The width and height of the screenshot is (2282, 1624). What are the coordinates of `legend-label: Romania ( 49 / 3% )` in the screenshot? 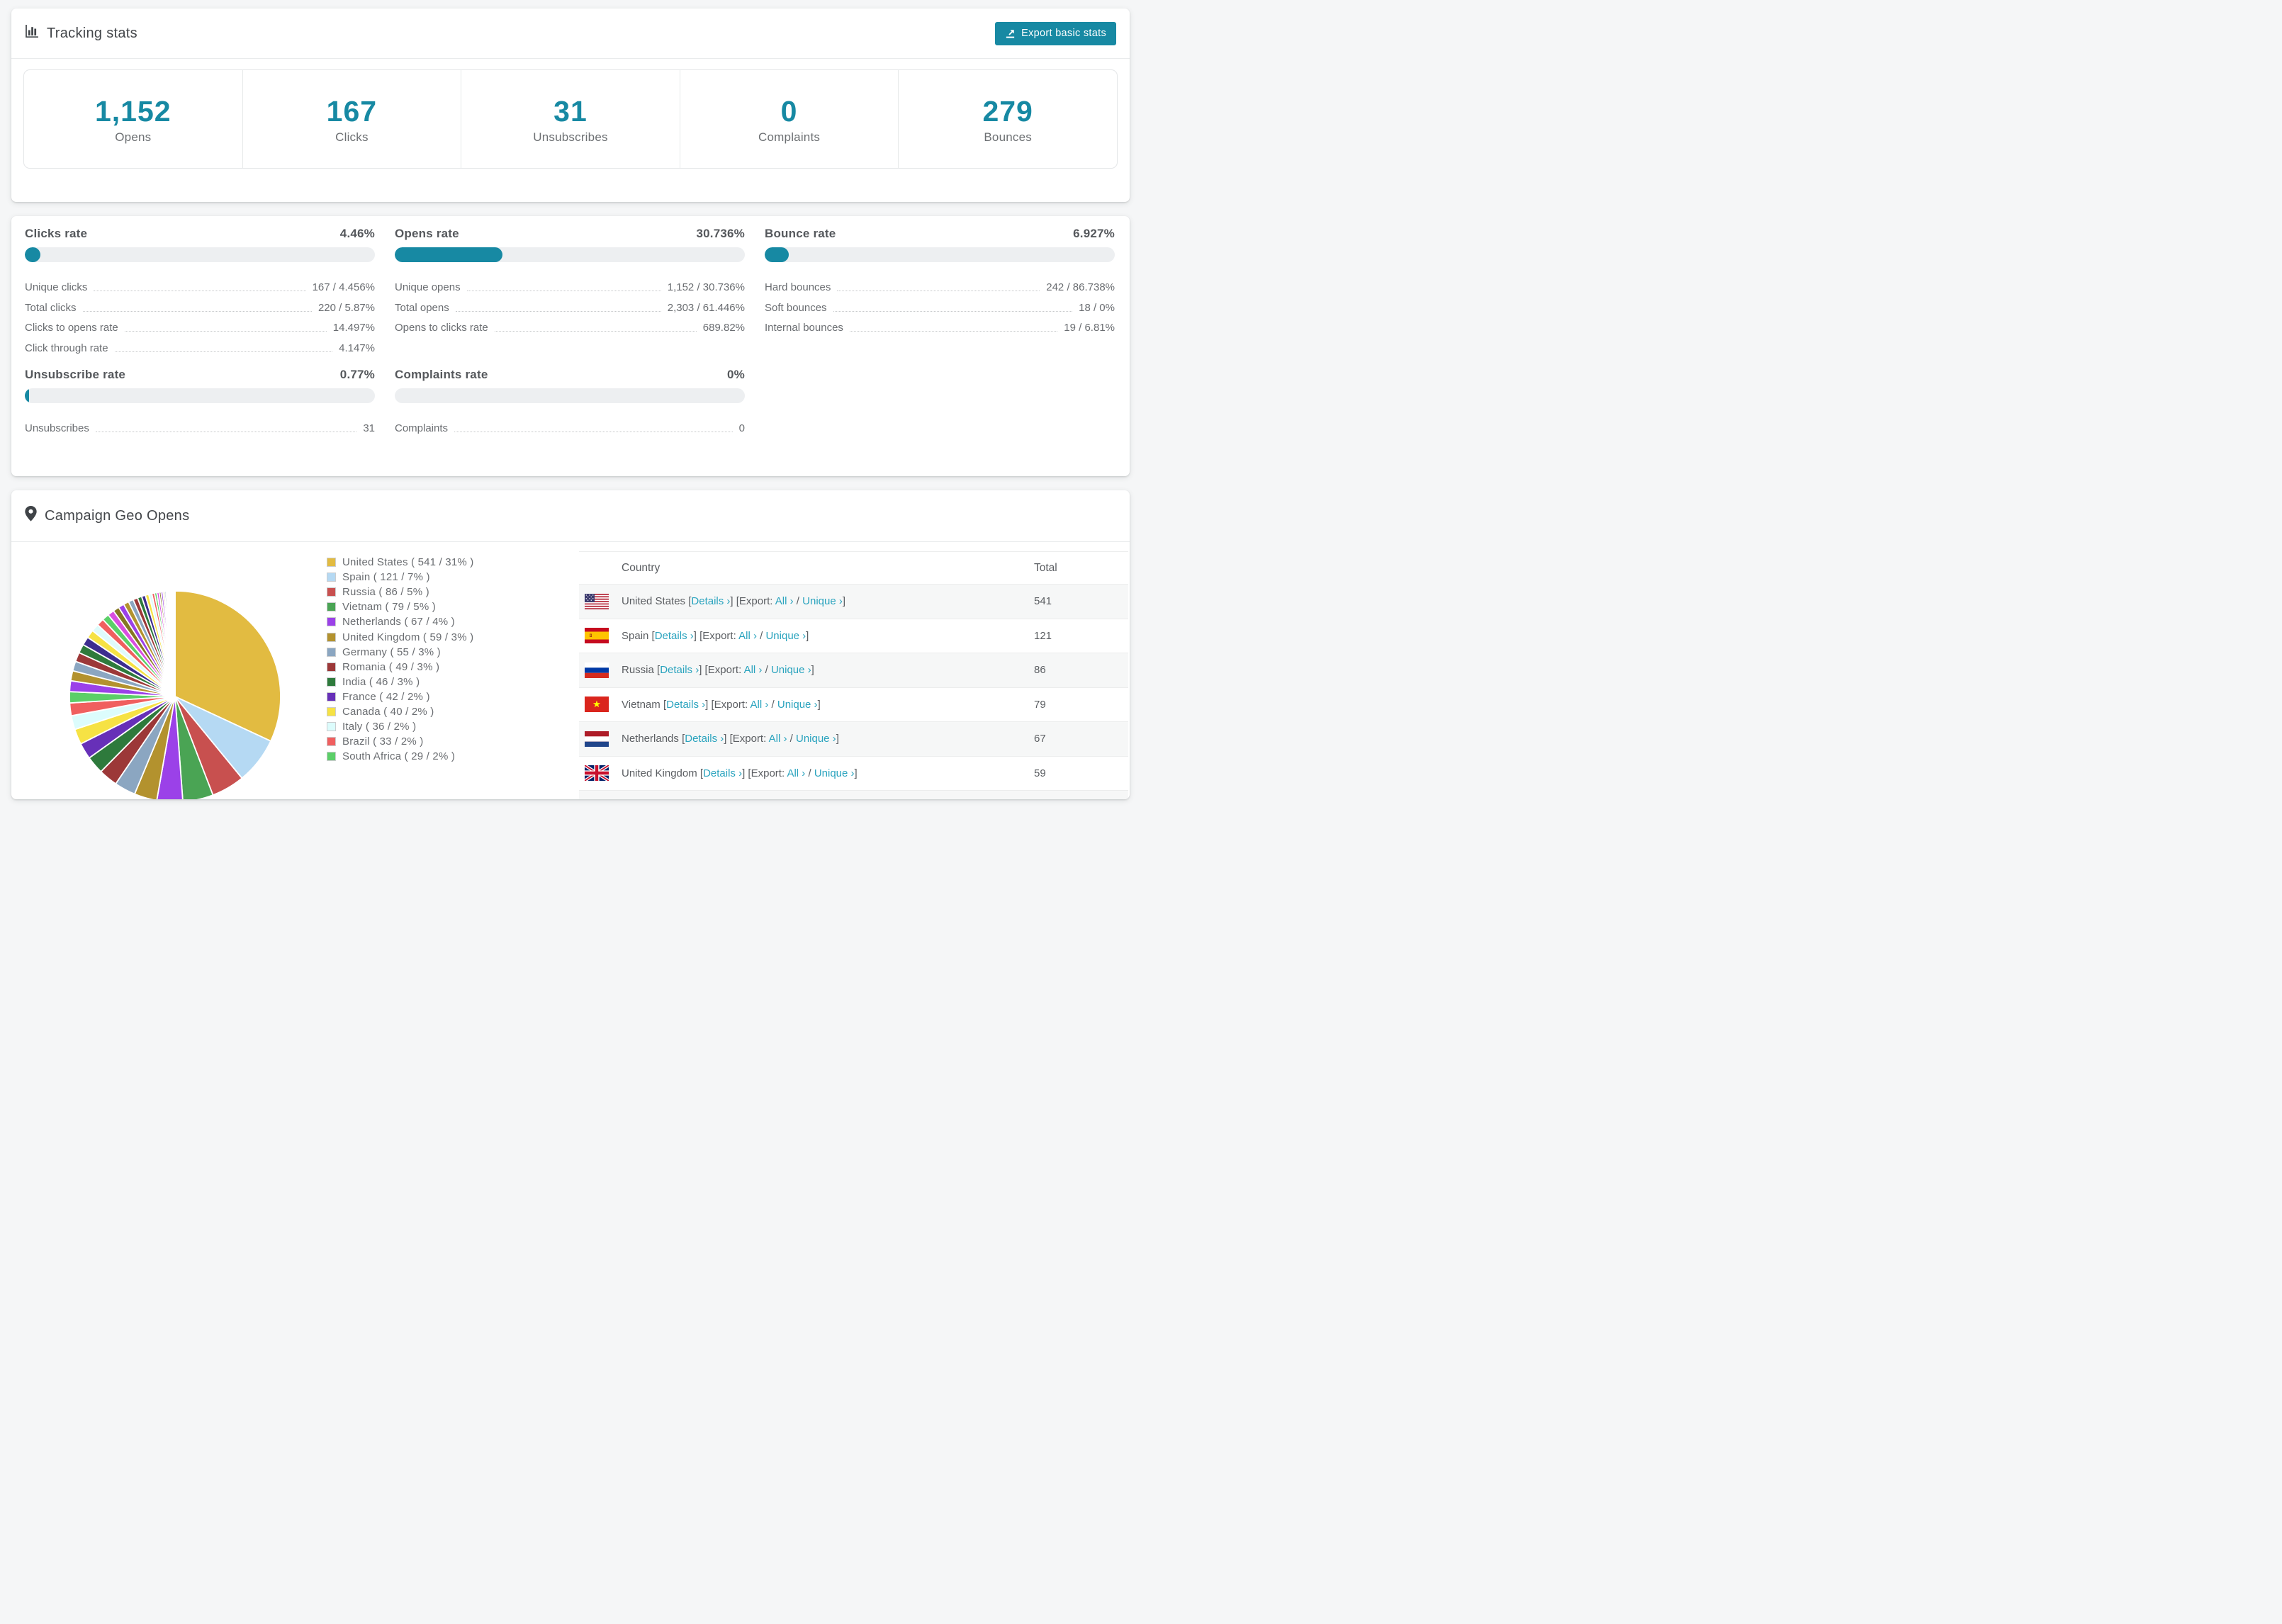 It's located at (391, 666).